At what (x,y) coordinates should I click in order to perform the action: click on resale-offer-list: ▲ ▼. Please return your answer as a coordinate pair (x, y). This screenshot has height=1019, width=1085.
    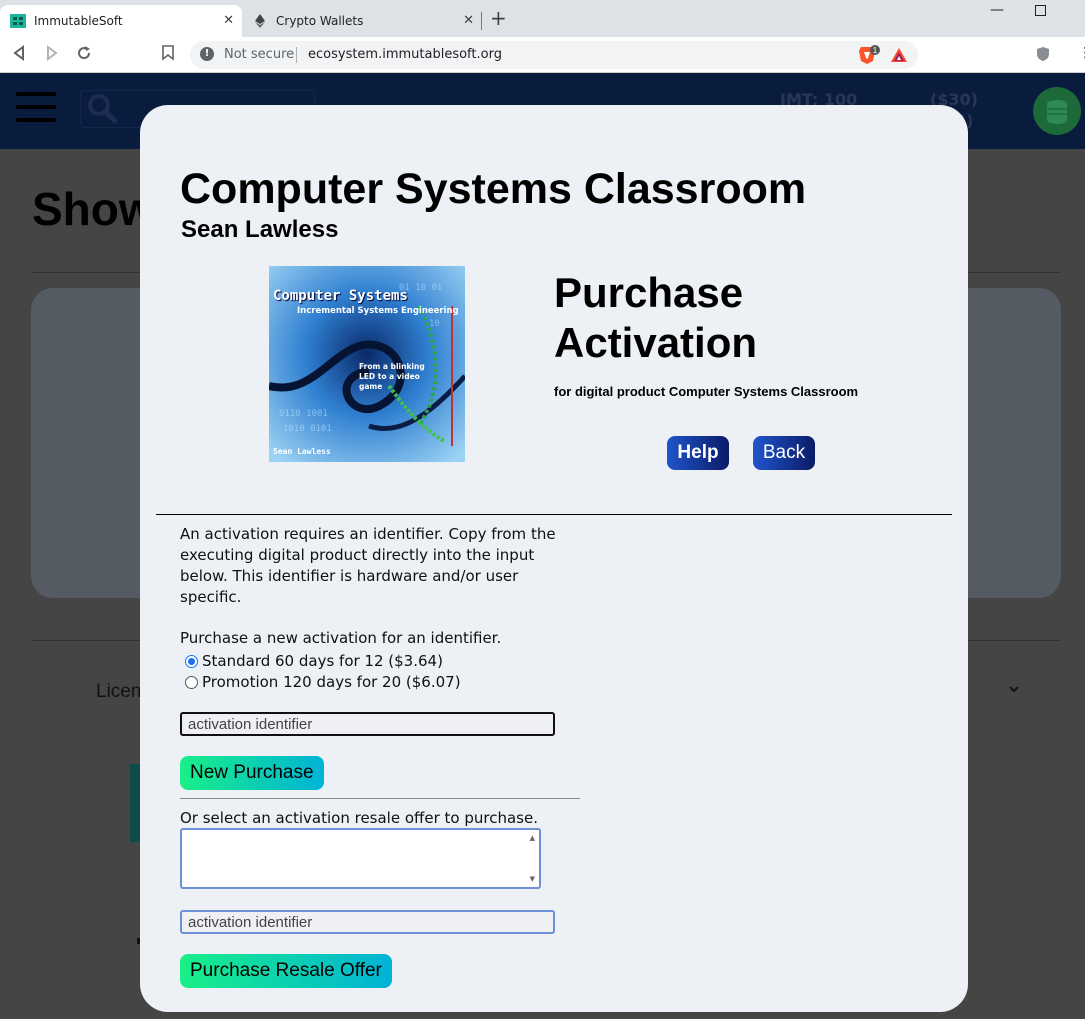
    Looking at the image, I should click on (360, 858).